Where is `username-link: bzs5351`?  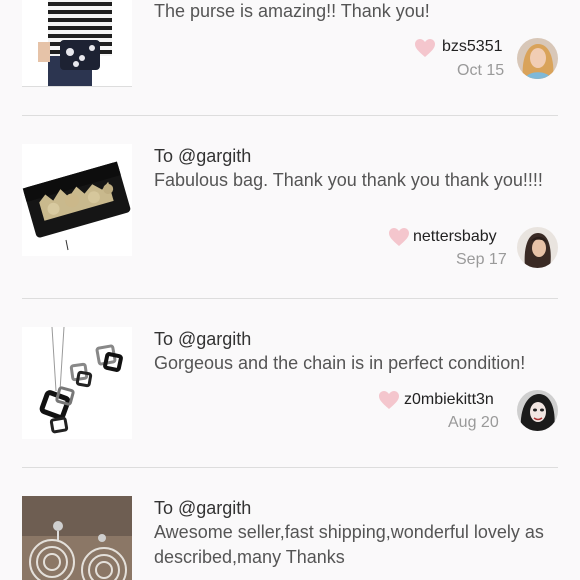
username-link: bzs5351 is located at coordinates (472, 47).